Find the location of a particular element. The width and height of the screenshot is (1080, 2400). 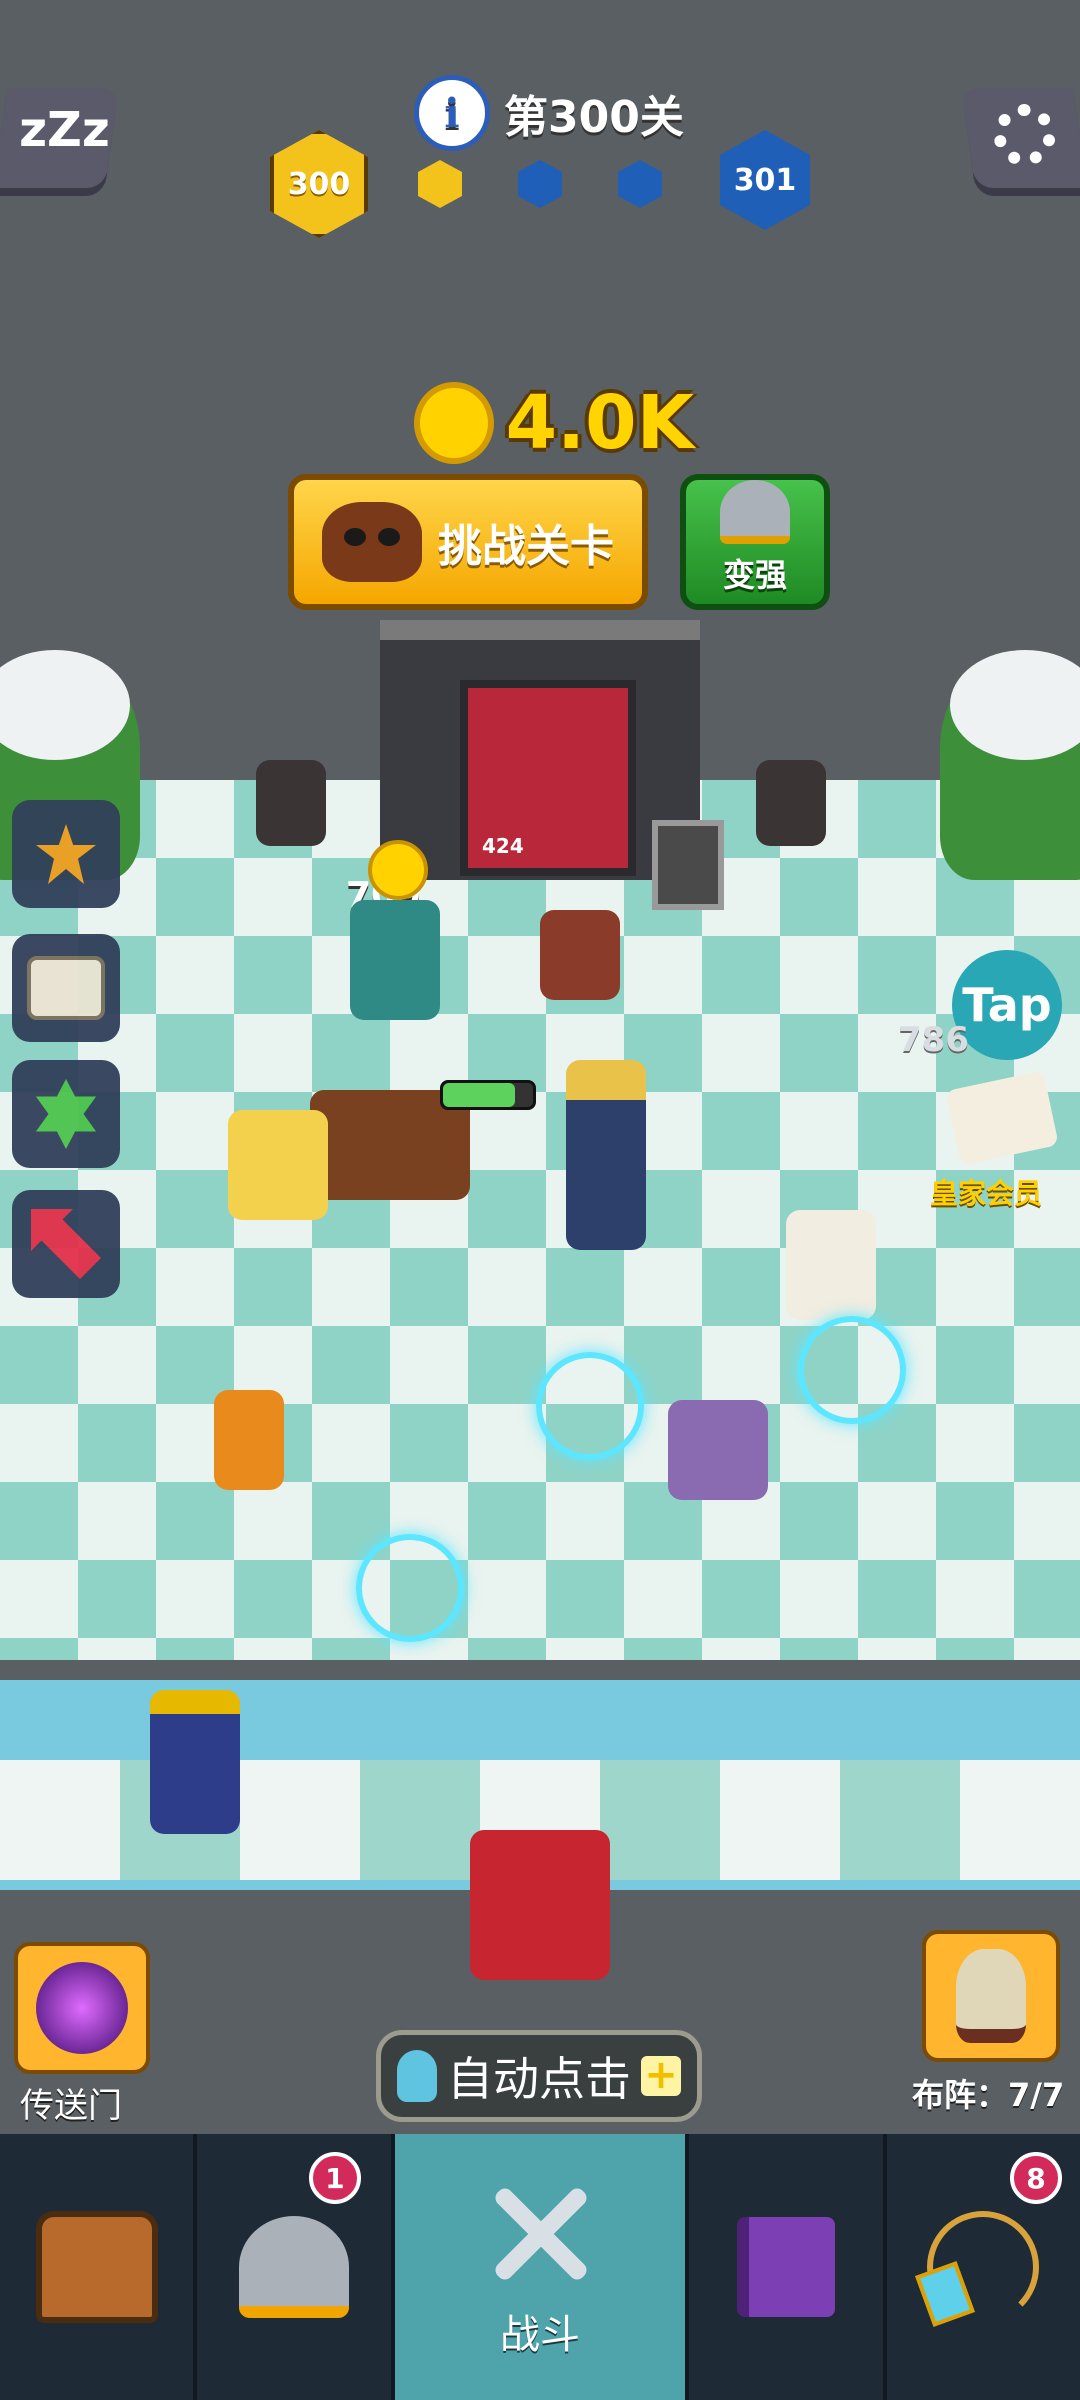

crate is located at coordinates (688, 865).